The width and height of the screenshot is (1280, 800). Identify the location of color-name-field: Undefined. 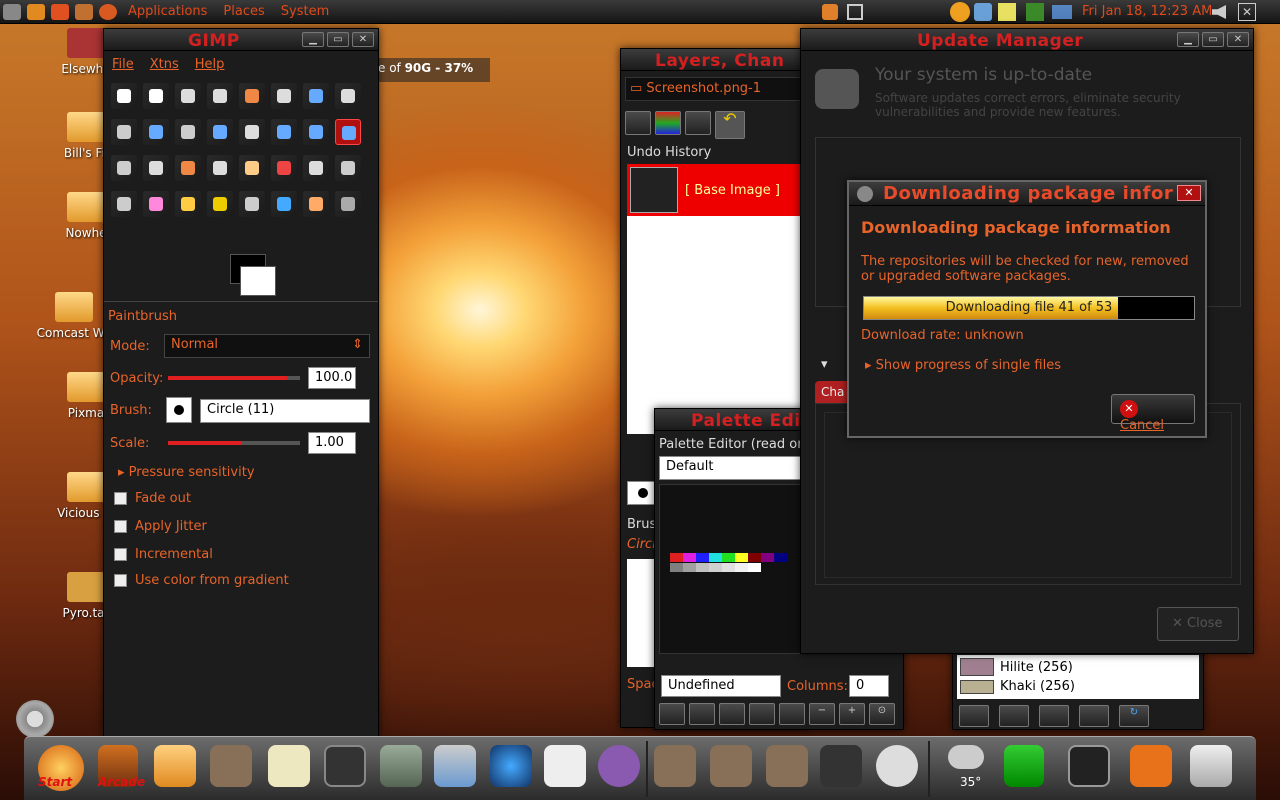
(721, 686).